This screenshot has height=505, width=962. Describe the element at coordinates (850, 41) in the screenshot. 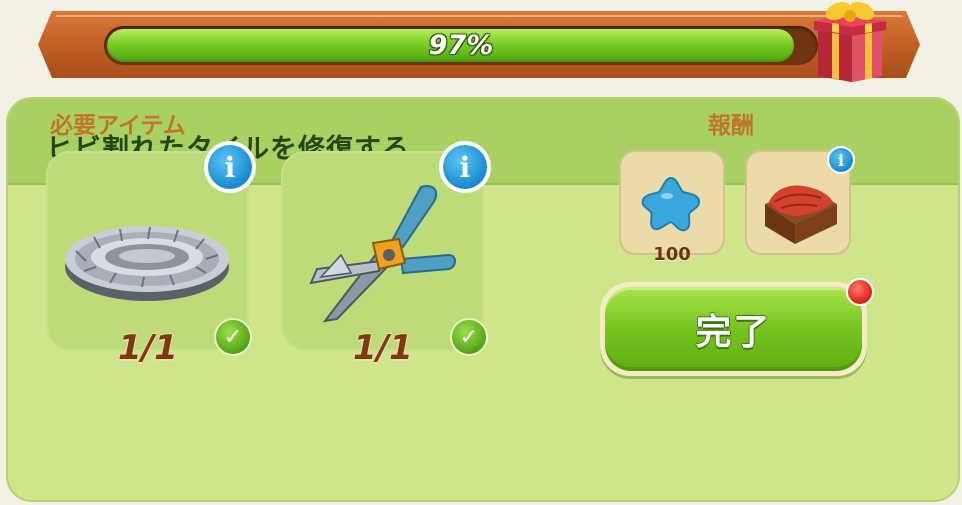

I see `gift-box-icon` at that location.